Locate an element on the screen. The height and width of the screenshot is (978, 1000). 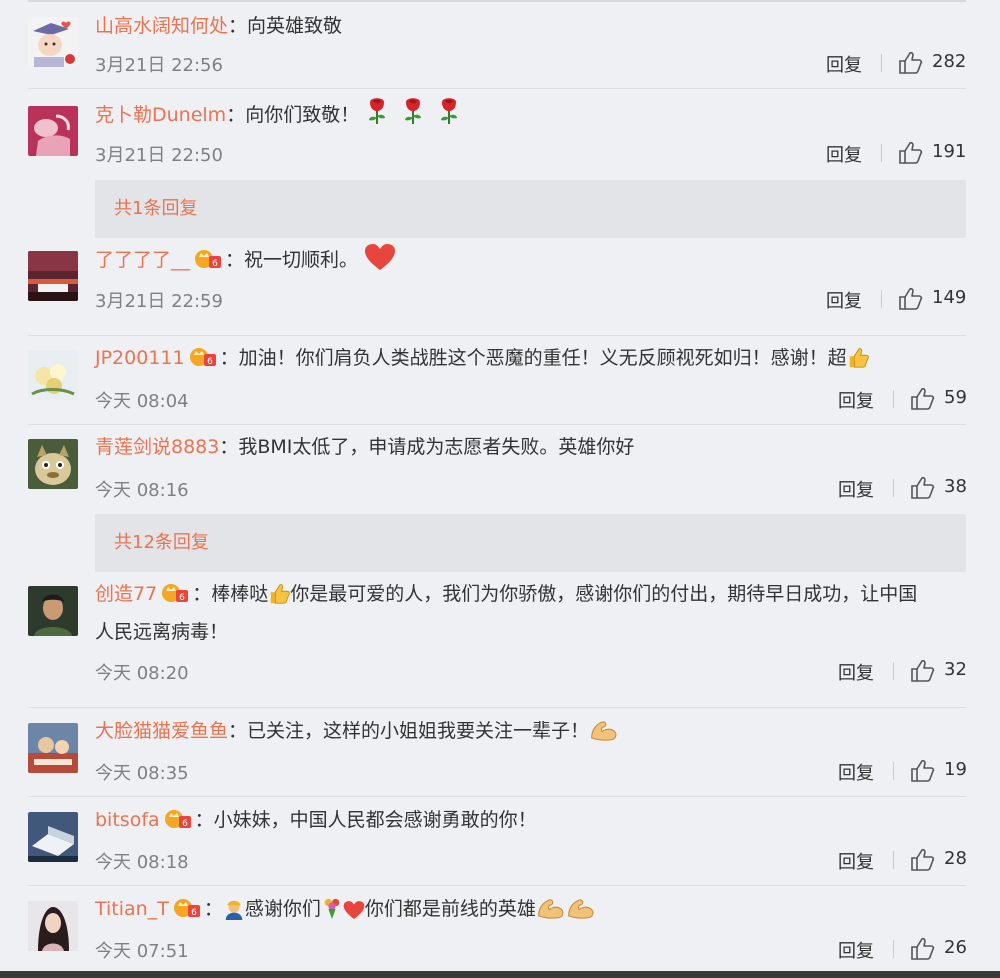
timestamp: 今天 08:35 is located at coordinates (142, 773).